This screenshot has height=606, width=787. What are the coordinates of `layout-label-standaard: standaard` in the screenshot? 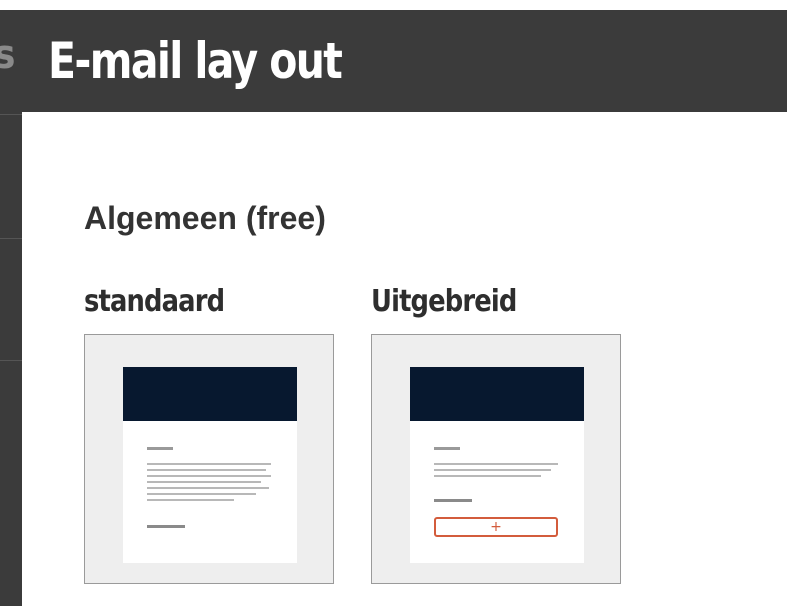 It's located at (154, 301).